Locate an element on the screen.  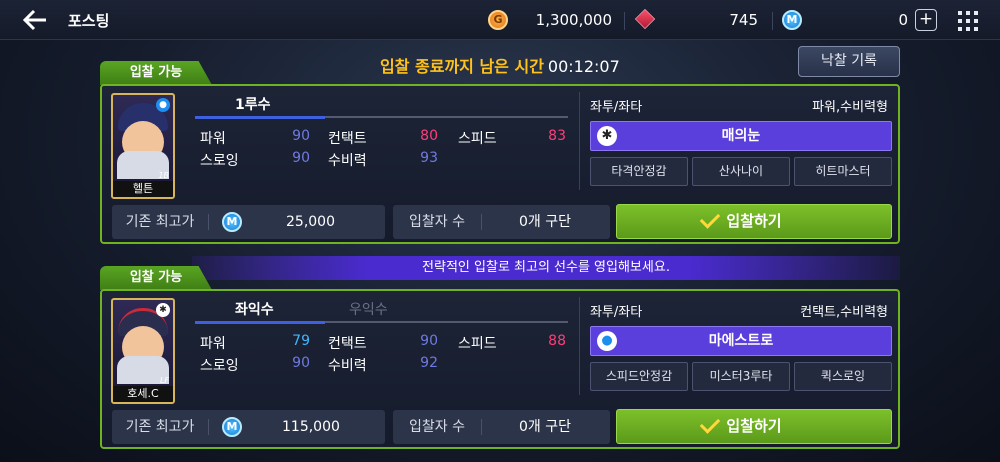
timer-label: 입찰 종료까지 남은 시간 is located at coordinates (462, 66).